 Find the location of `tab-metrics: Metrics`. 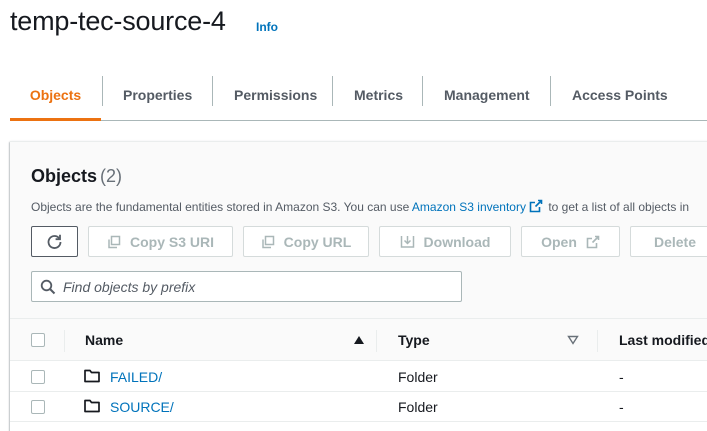

tab-metrics: Metrics is located at coordinates (378, 95).